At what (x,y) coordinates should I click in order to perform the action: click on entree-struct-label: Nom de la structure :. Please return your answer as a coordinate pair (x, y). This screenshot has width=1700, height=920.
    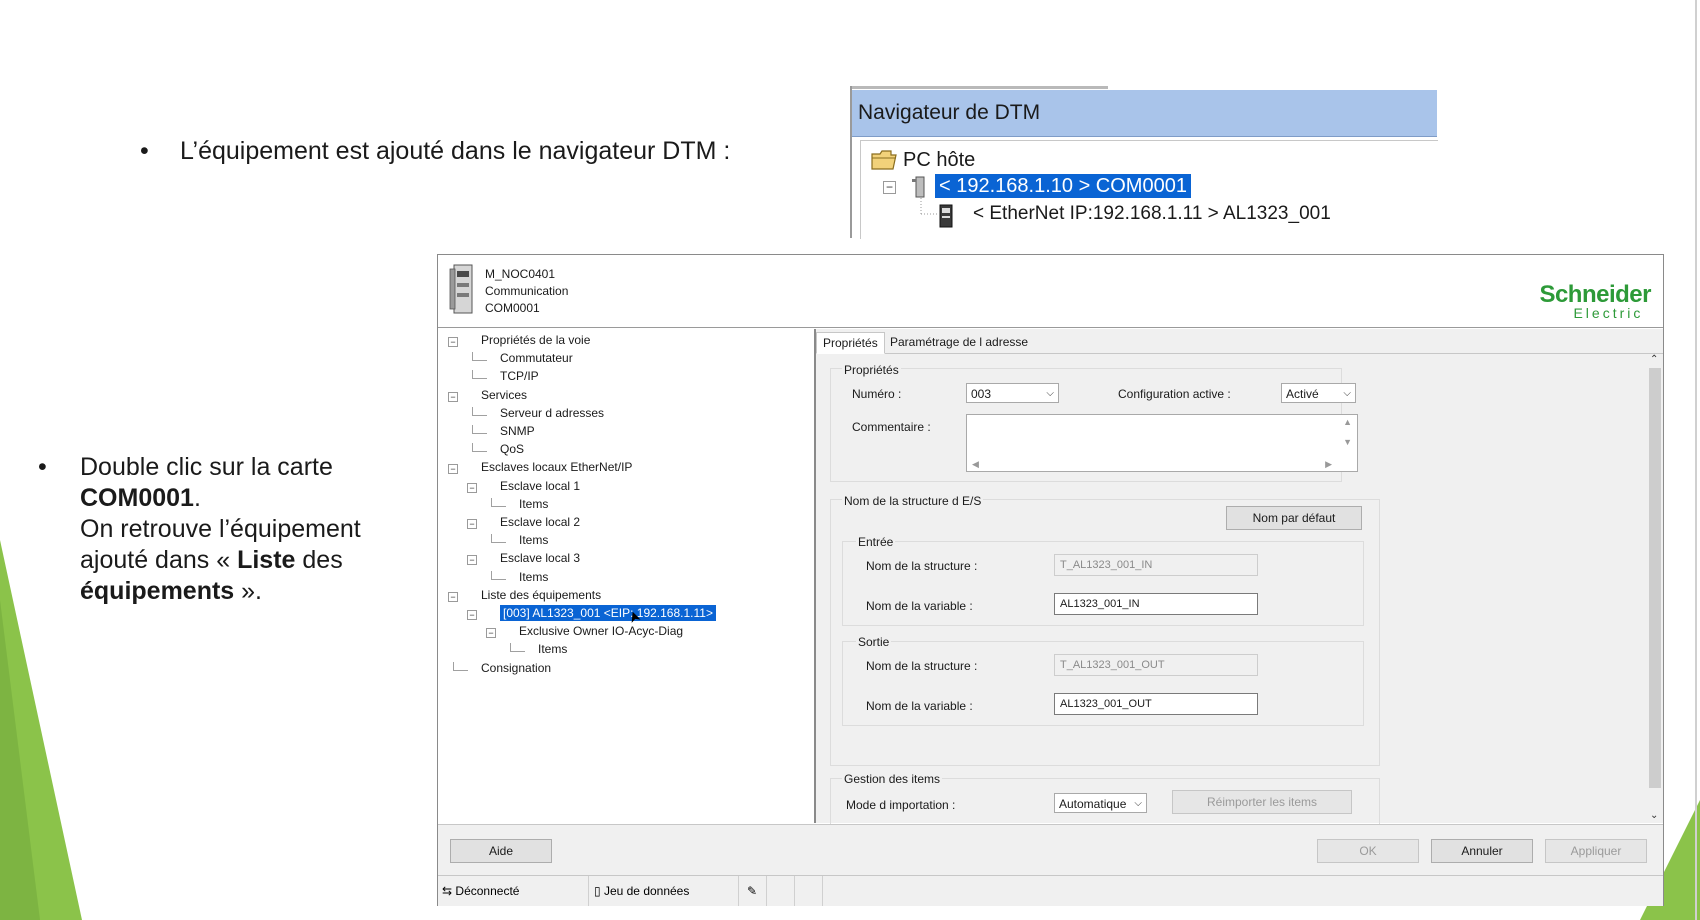
    Looking at the image, I should click on (922, 566).